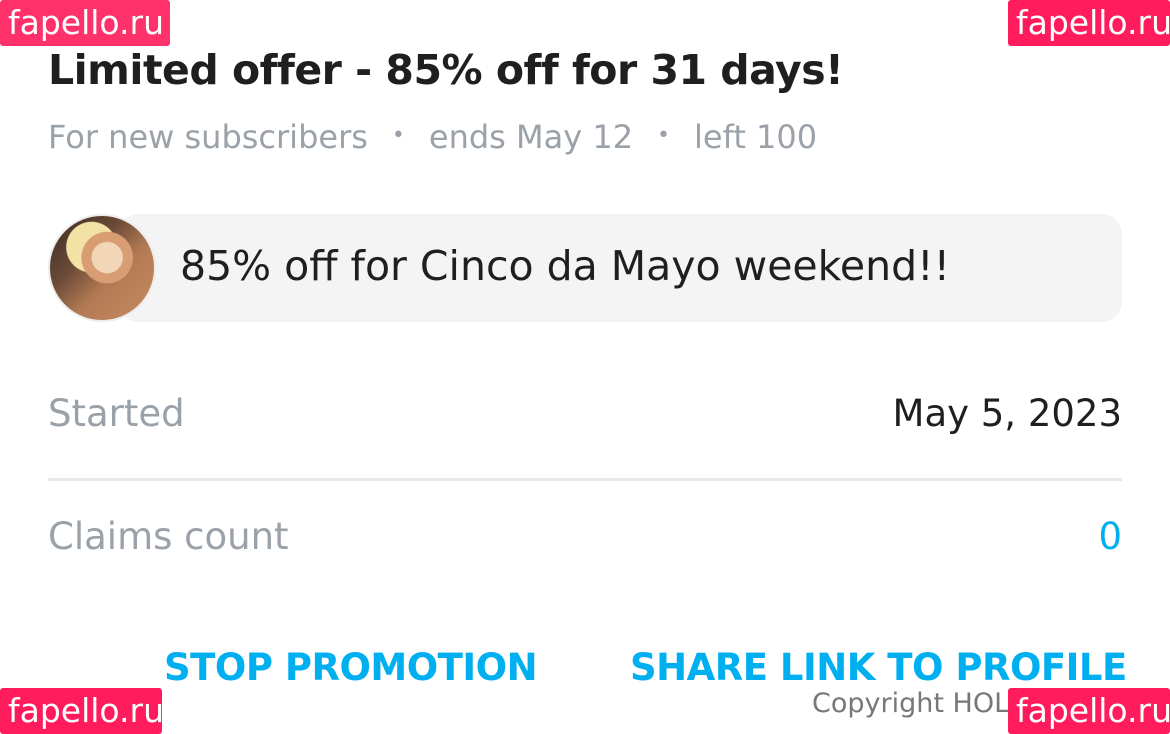  What do you see at coordinates (585, 479) in the screenshot?
I see `divider` at bounding box center [585, 479].